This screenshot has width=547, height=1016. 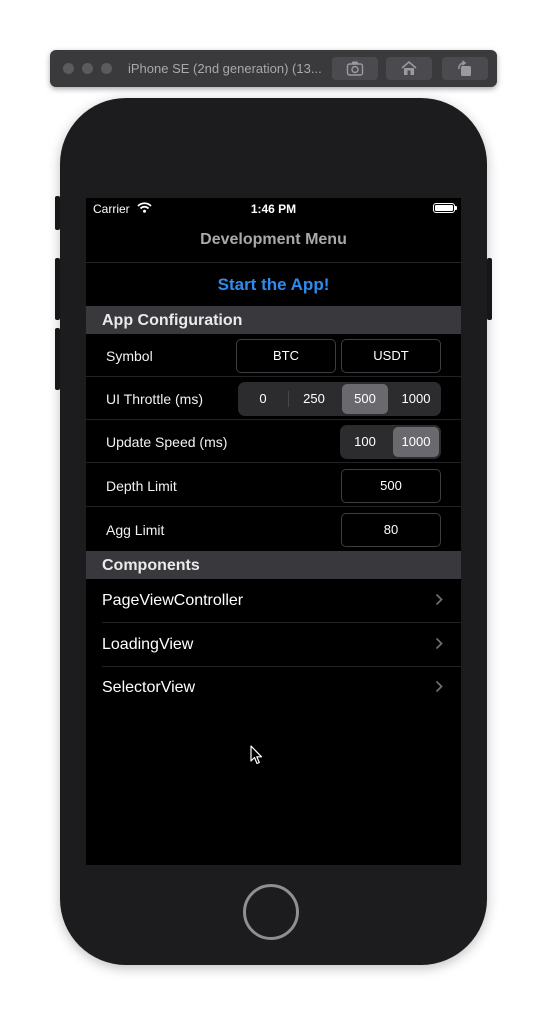 I want to click on mute-switch, so click(x=57, y=213).